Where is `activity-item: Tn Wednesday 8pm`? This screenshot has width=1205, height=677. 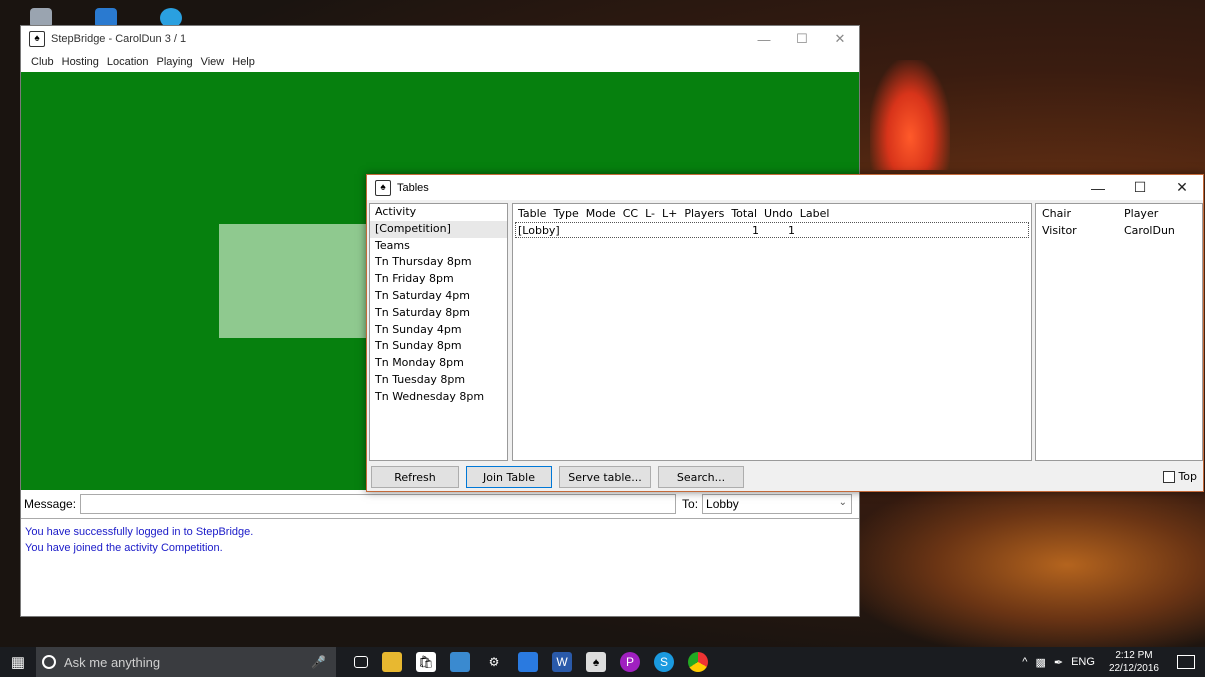 activity-item: Tn Wednesday 8pm is located at coordinates (438, 397).